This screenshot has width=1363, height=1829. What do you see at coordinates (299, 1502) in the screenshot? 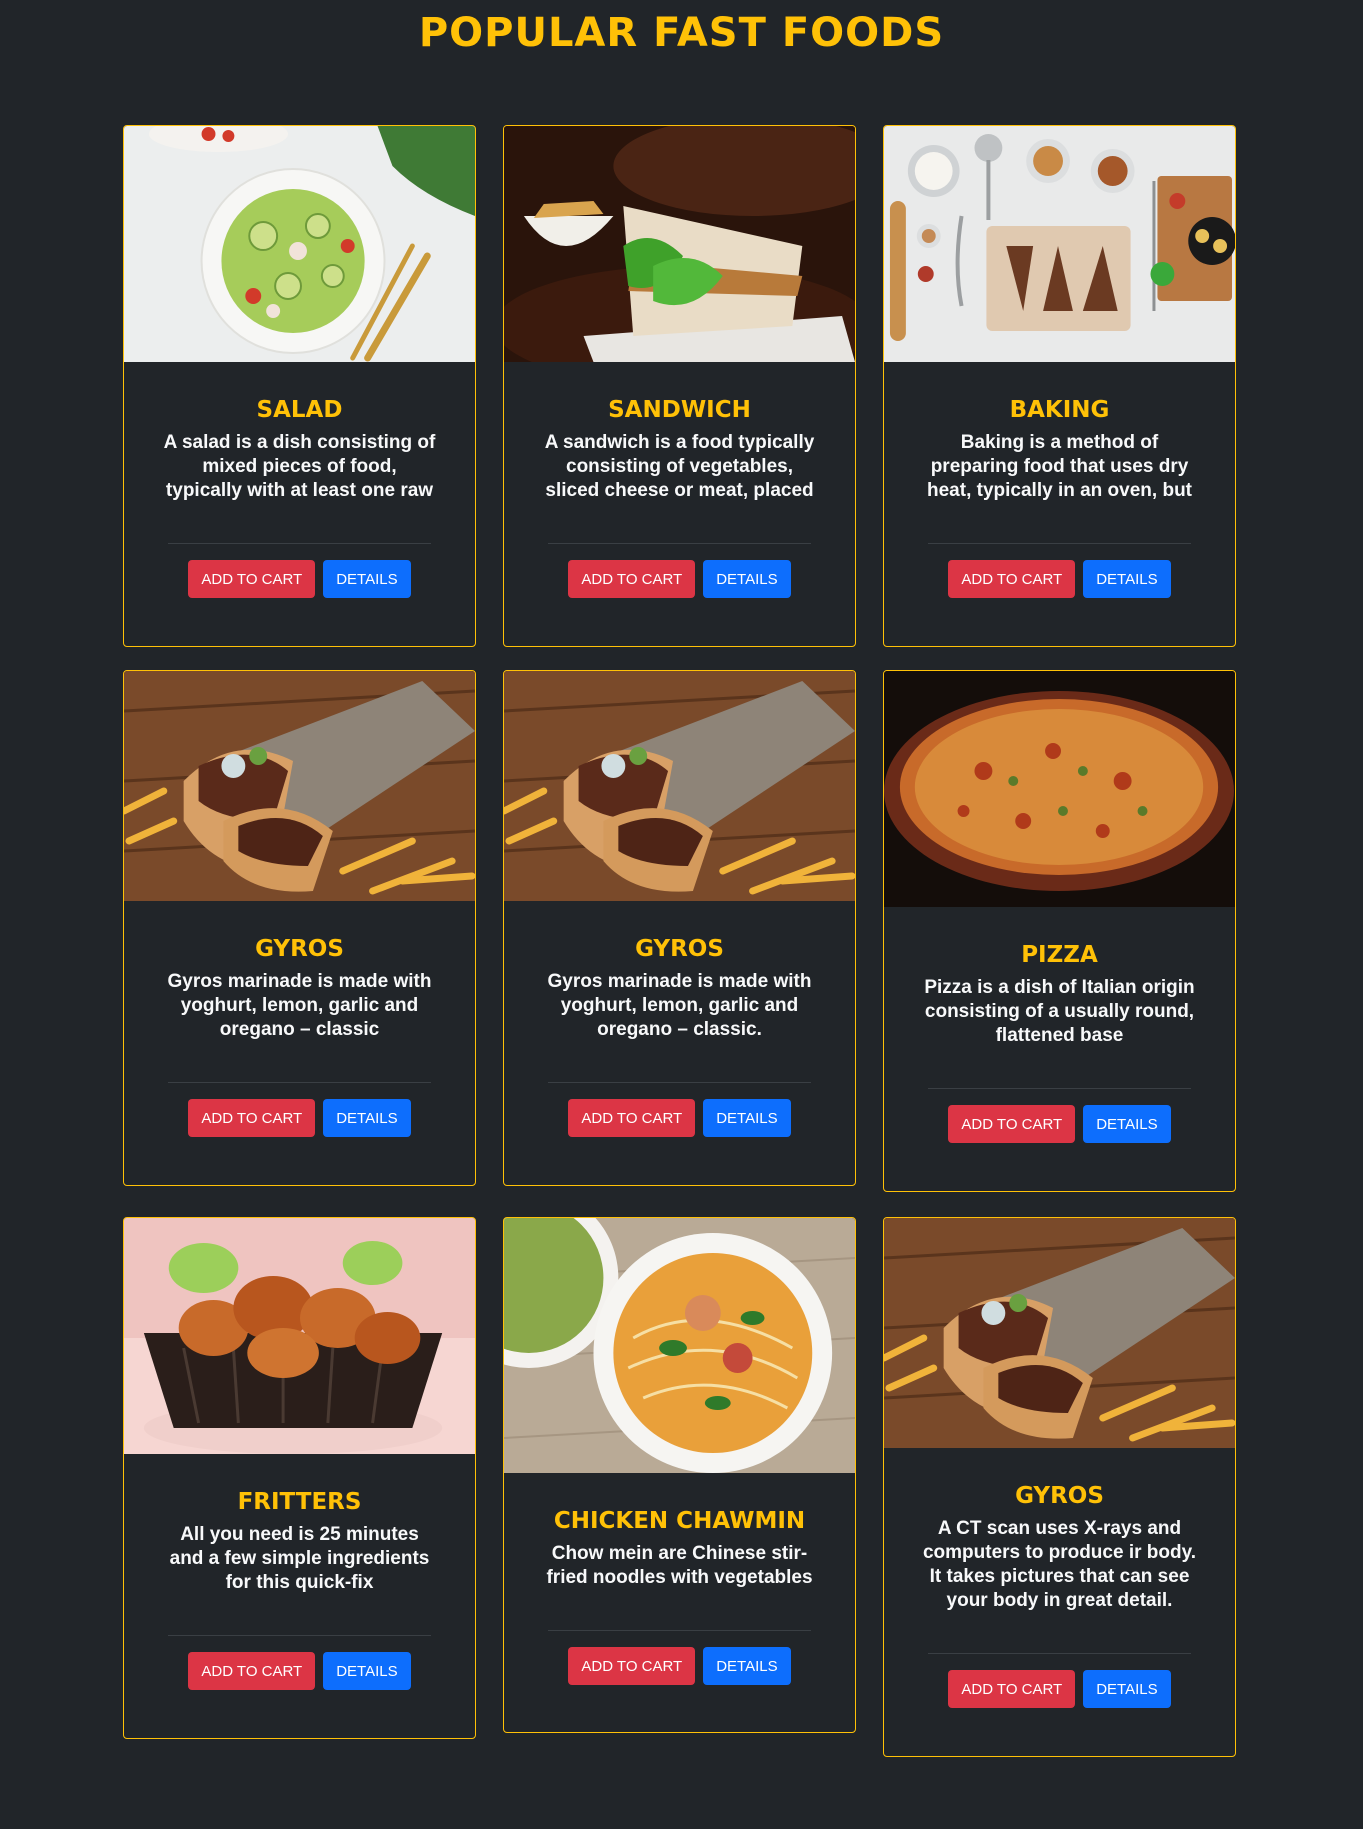
I see `card-title: FRITTERS` at bounding box center [299, 1502].